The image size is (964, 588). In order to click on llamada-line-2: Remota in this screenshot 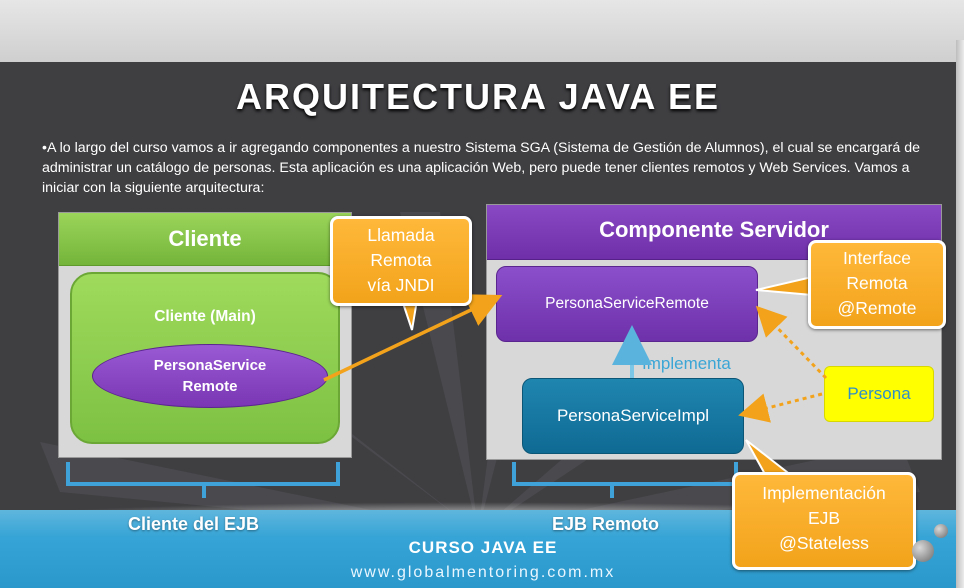, I will do `click(401, 260)`.